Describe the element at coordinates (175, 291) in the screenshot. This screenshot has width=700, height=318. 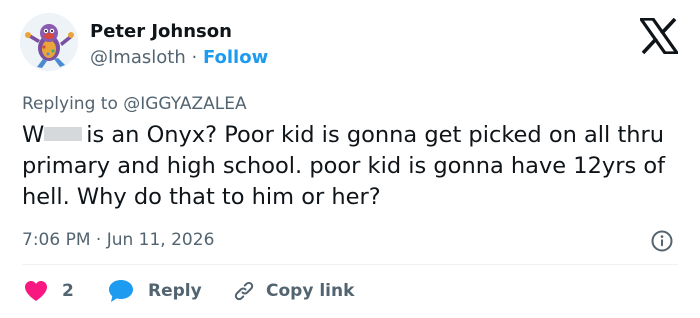
I see `reply-label: Reply` at that location.